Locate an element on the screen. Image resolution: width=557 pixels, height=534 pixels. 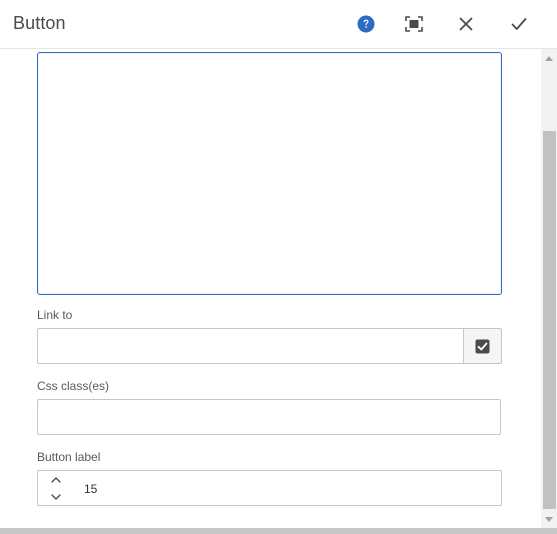
scroll-up-button is located at coordinates (549, 58).